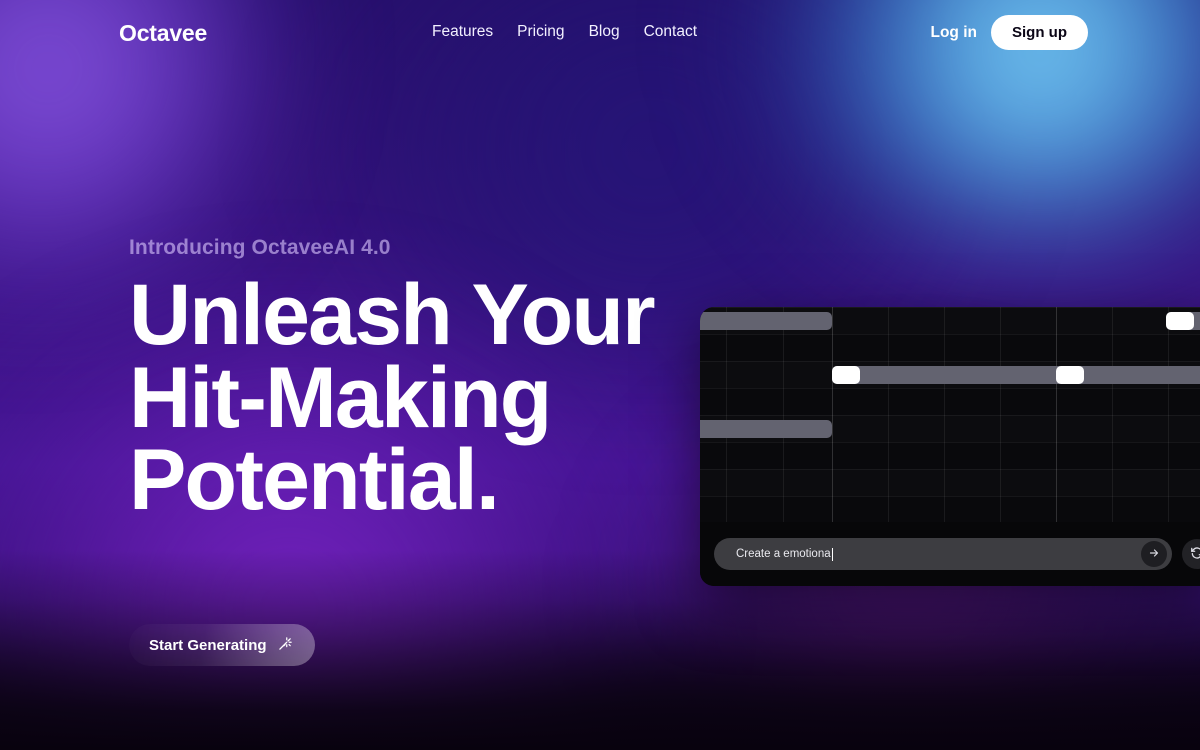  I want to click on signup-button: Sign up, so click(1039, 32).